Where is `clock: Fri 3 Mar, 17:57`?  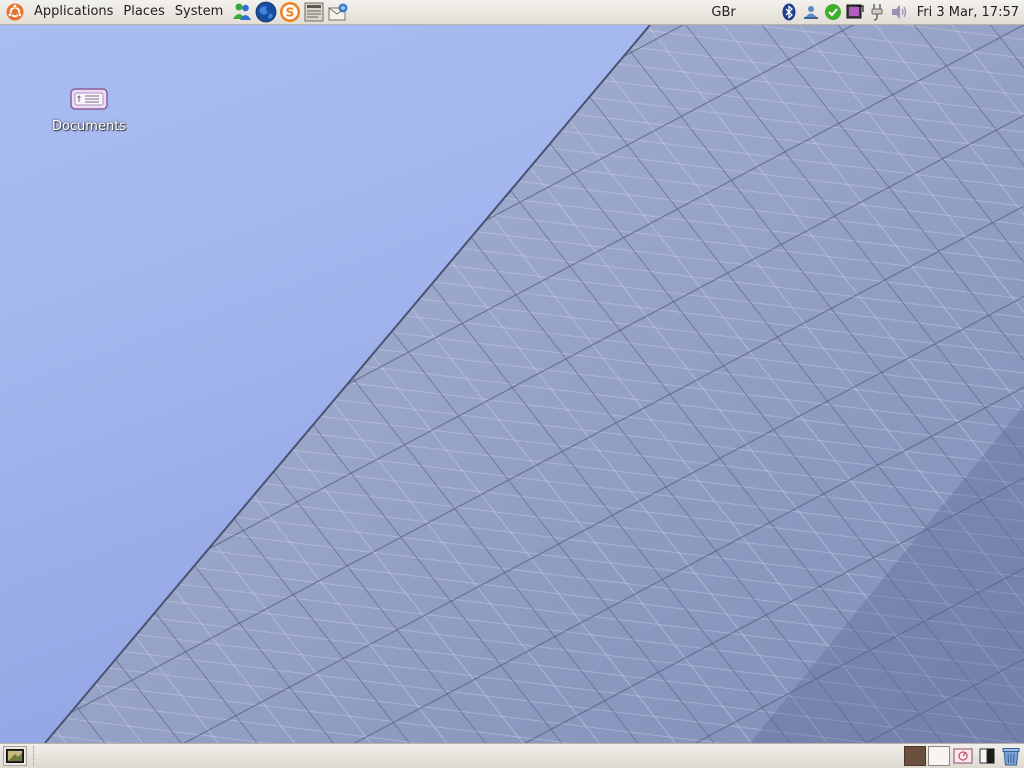
clock: Fri 3 Mar, 17:57 is located at coordinates (968, 12).